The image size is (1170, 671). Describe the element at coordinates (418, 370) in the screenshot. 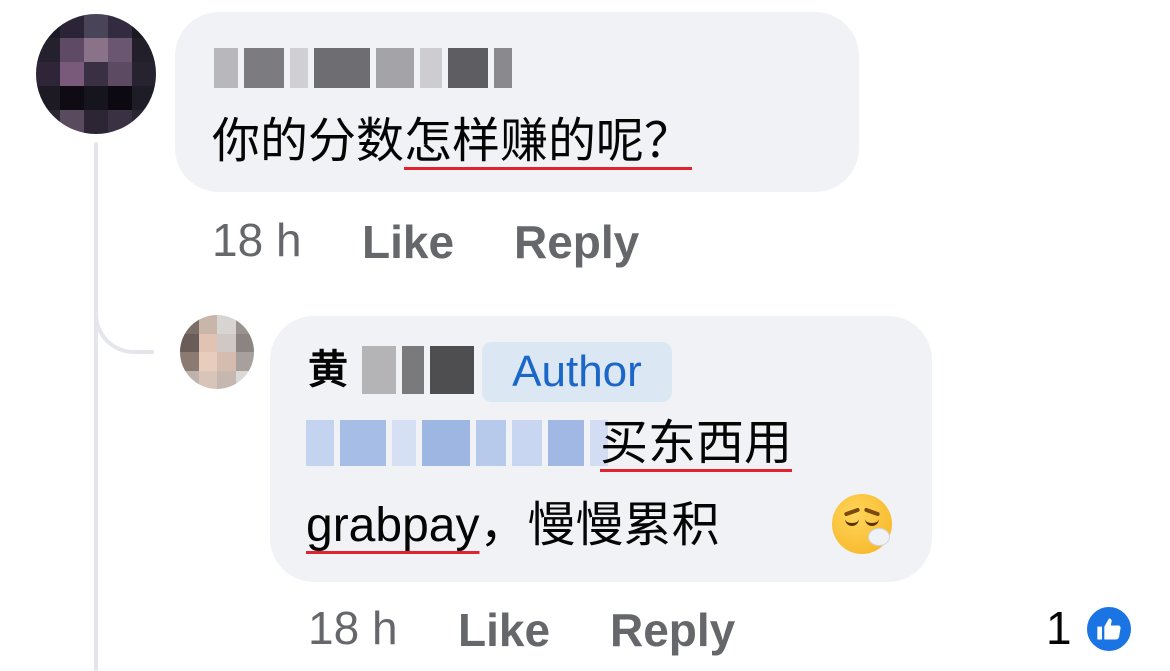

I see `reply-author-name-redacted` at that location.